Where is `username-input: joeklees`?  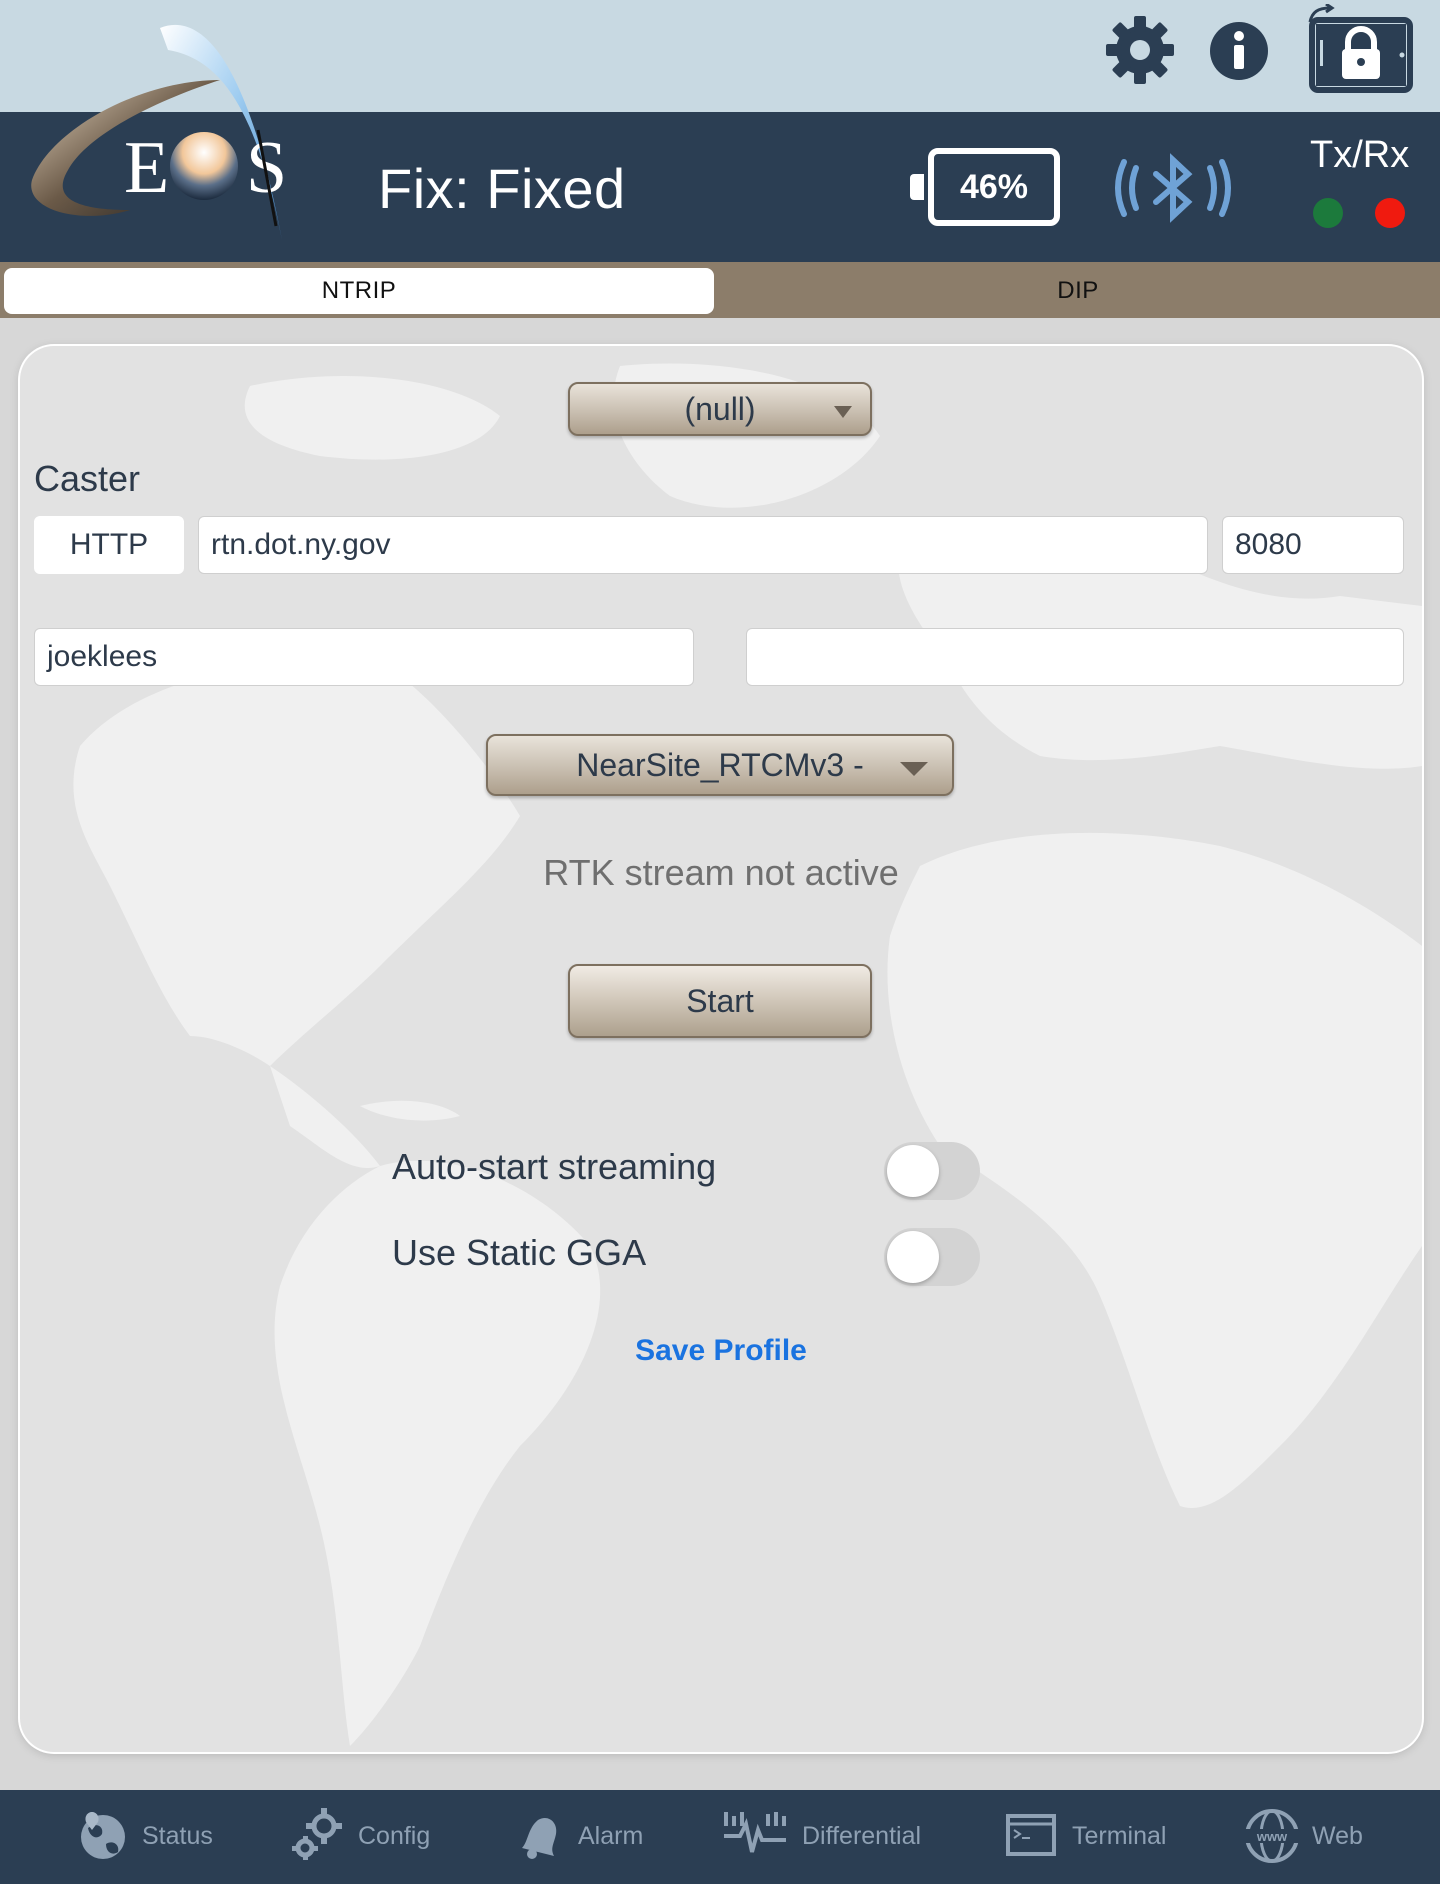 username-input: joeklees is located at coordinates (364, 657).